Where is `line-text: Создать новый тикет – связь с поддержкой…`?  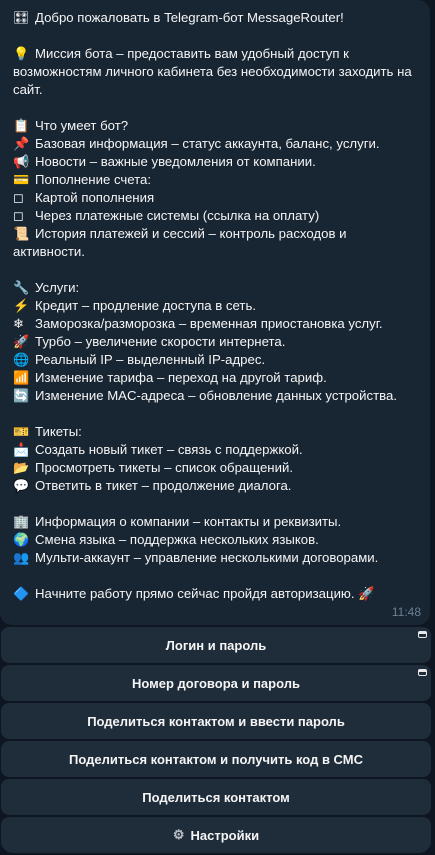
line-text: Создать новый тикет – связь с поддержкой… is located at coordinates (169, 449).